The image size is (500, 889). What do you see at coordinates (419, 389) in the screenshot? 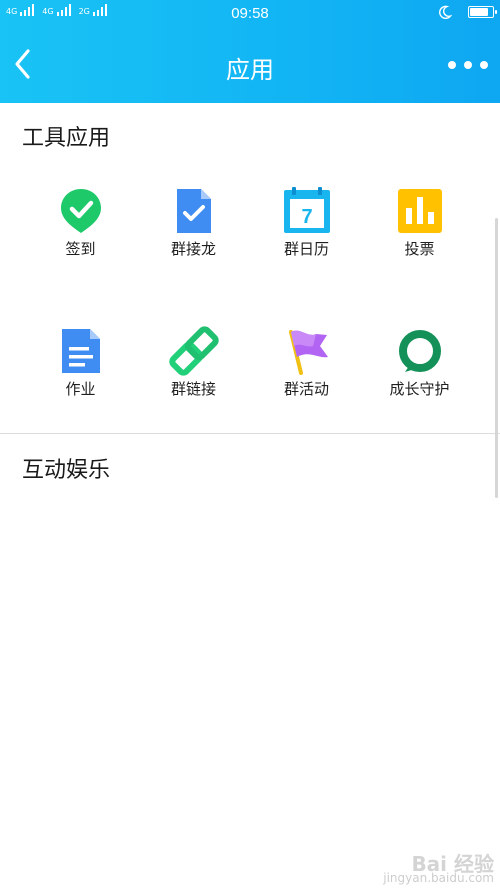
I see `app-label: 成长守护` at bounding box center [419, 389].